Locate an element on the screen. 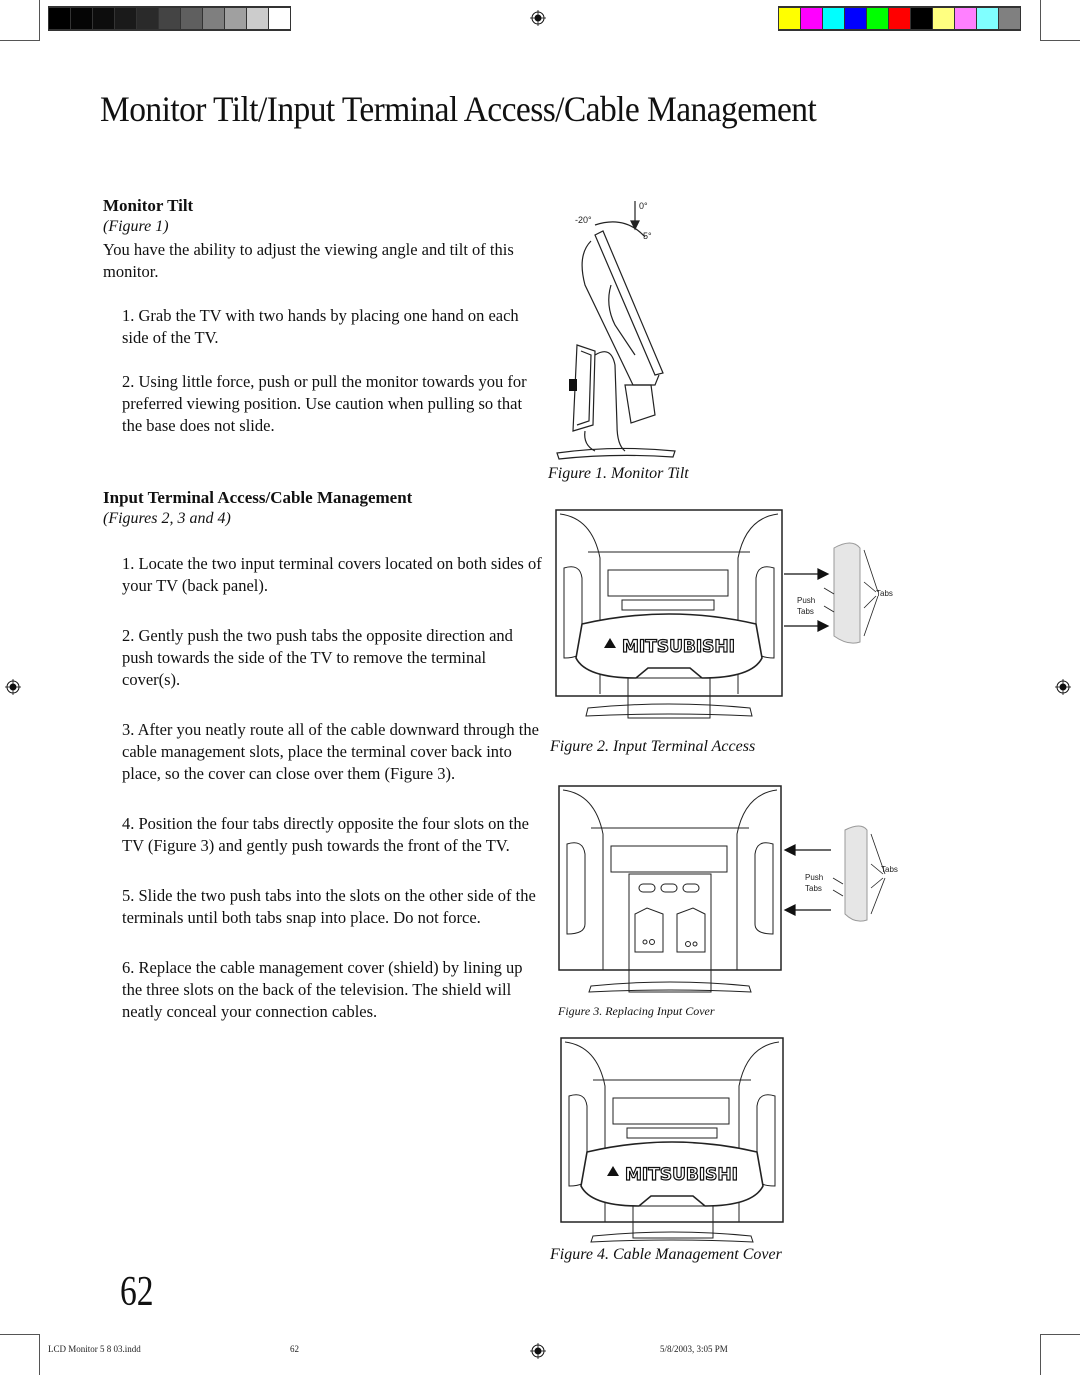 The image size is (1080, 1375). slug-filename: LCD Monitor 5 8 03.indd is located at coordinates (94, 1349).